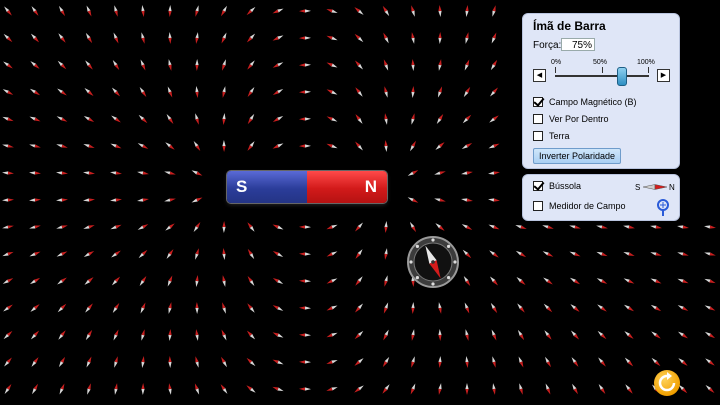 The height and width of the screenshot is (405, 720). Describe the element at coordinates (433, 262) in the screenshot. I see `compass` at that location.